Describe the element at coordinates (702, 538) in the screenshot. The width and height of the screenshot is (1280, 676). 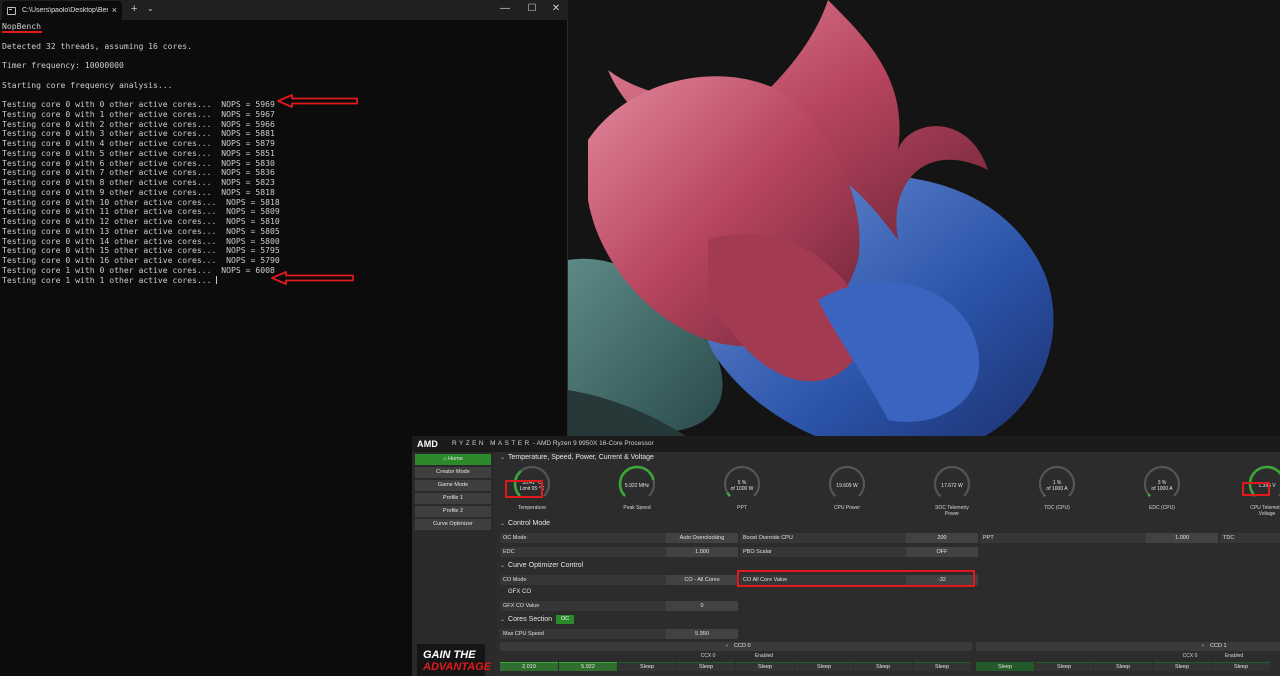
I see `oc-mode-value: Auto Overclocking` at that location.